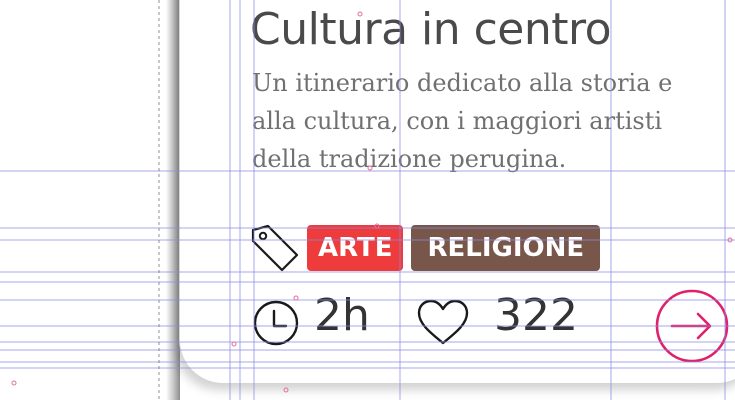  I want to click on tags-row: ARTE RELIGIONE, so click(425, 248).